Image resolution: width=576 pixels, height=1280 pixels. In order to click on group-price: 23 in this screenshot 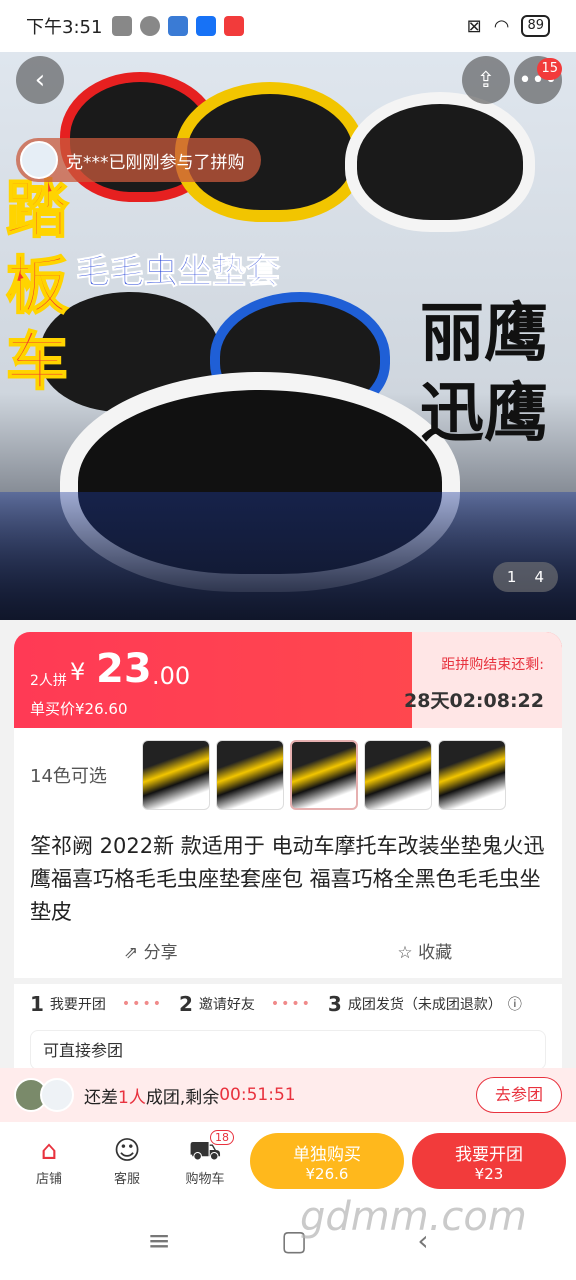, I will do `click(124, 669)`.